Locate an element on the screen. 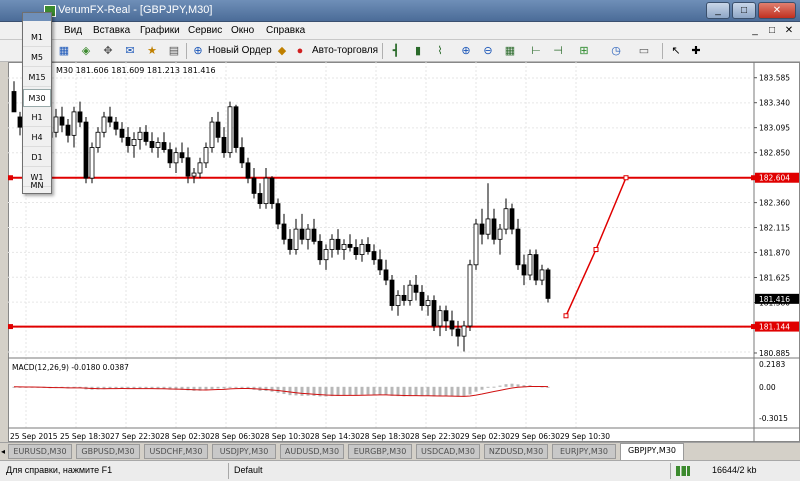 This screenshot has height=481, width=800. tab-eurusd: EURUSD,M30 is located at coordinates (40, 451).